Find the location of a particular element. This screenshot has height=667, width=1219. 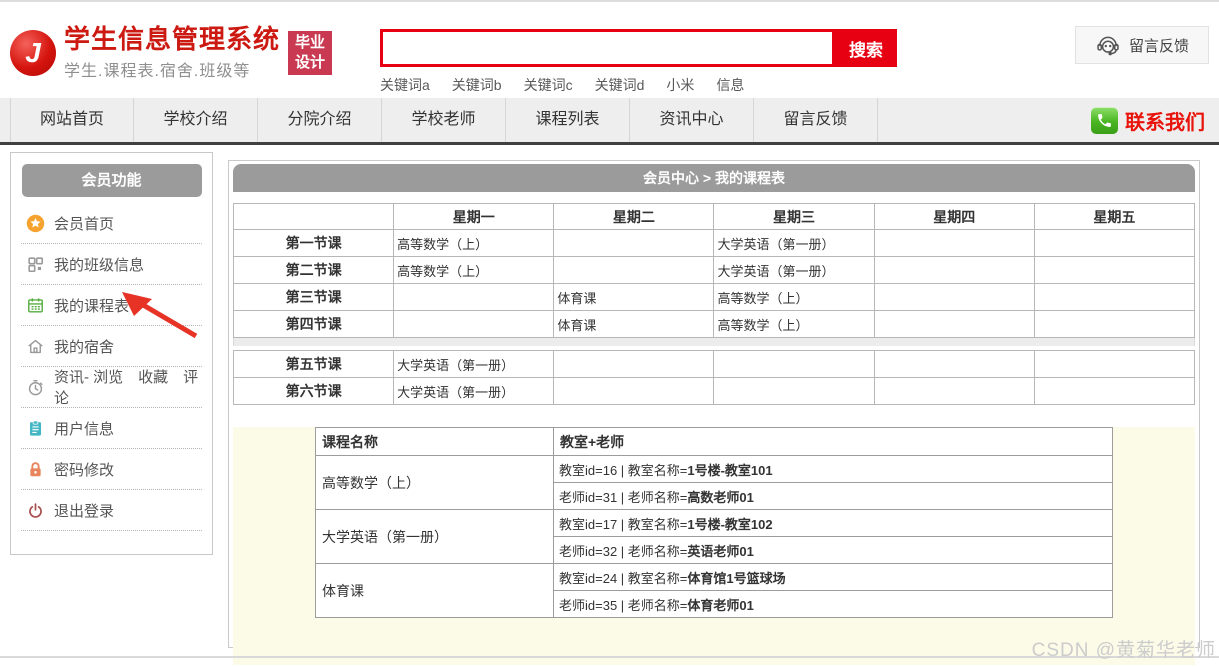

nav-item-2: 学校介绍 is located at coordinates (196, 120).